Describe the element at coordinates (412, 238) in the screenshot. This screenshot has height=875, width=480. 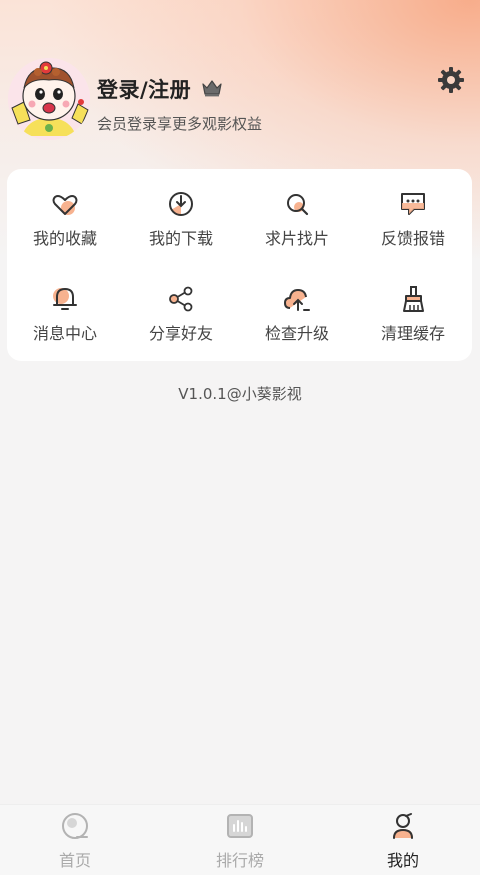
I see `action-label: 反馈报错` at that location.